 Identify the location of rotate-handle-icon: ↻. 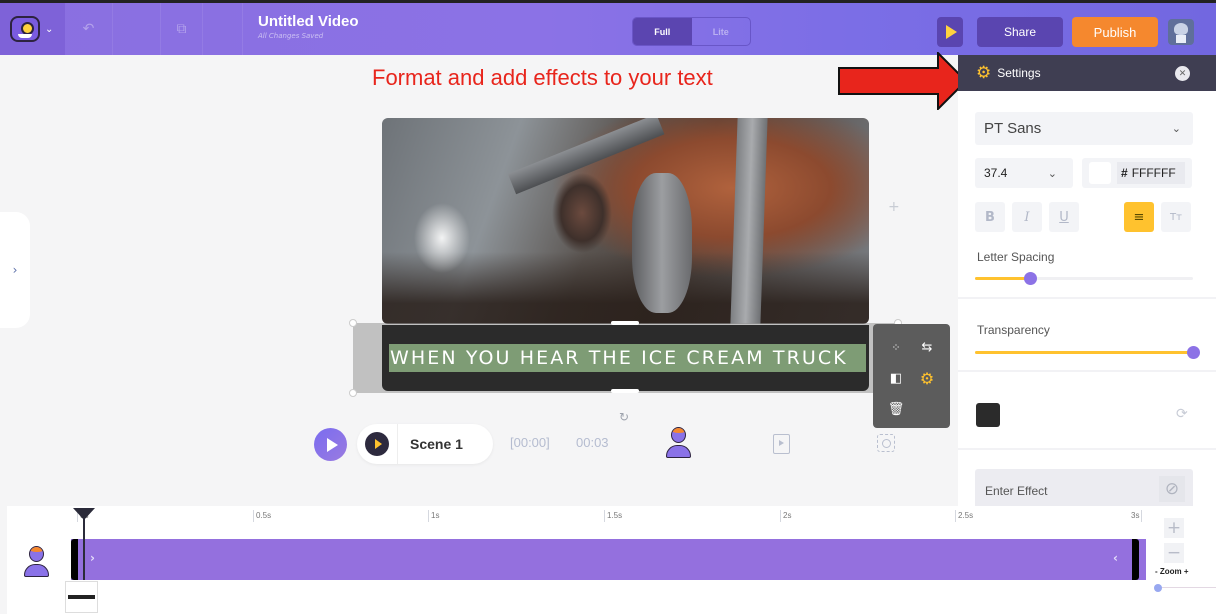
(624, 417).